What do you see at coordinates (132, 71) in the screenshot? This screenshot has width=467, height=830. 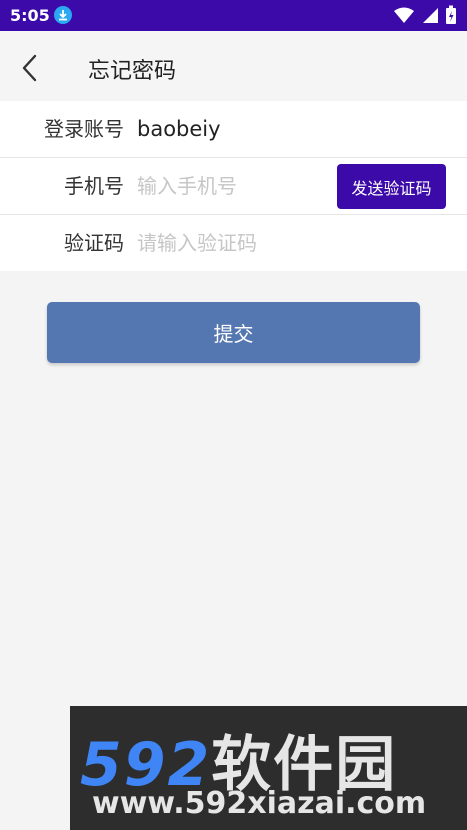 I see `page-title: 忘记密码` at bounding box center [132, 71].